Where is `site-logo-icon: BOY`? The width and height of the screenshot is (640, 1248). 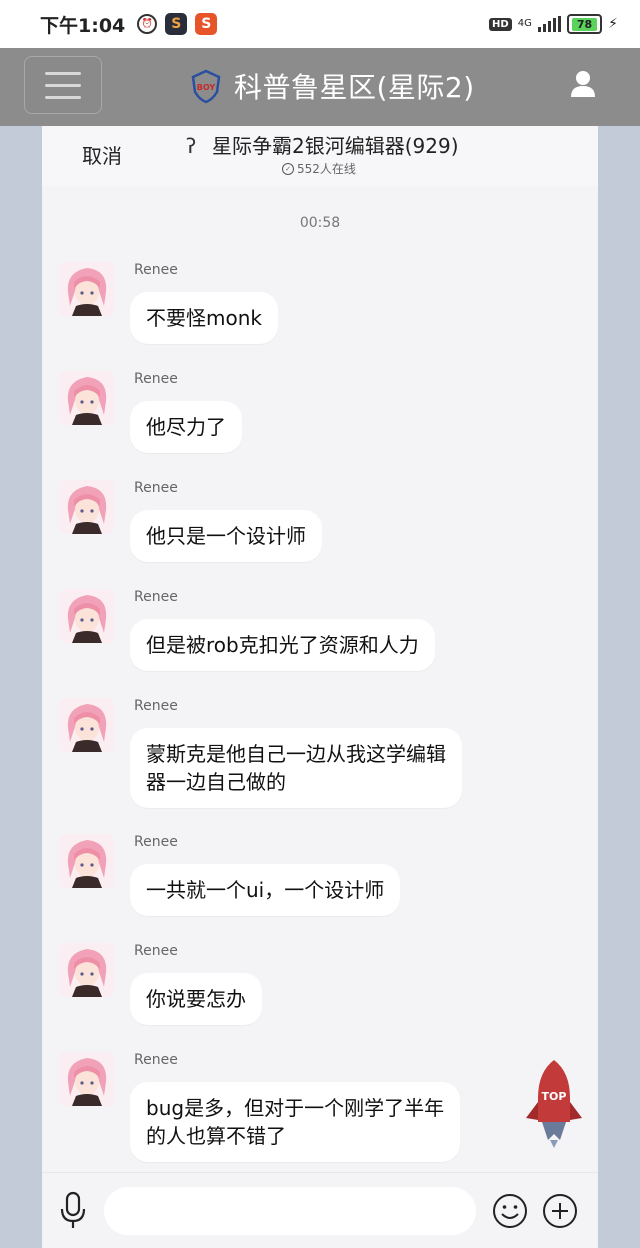
site-logo-icon: BOY is located at coordinates (206, 86).